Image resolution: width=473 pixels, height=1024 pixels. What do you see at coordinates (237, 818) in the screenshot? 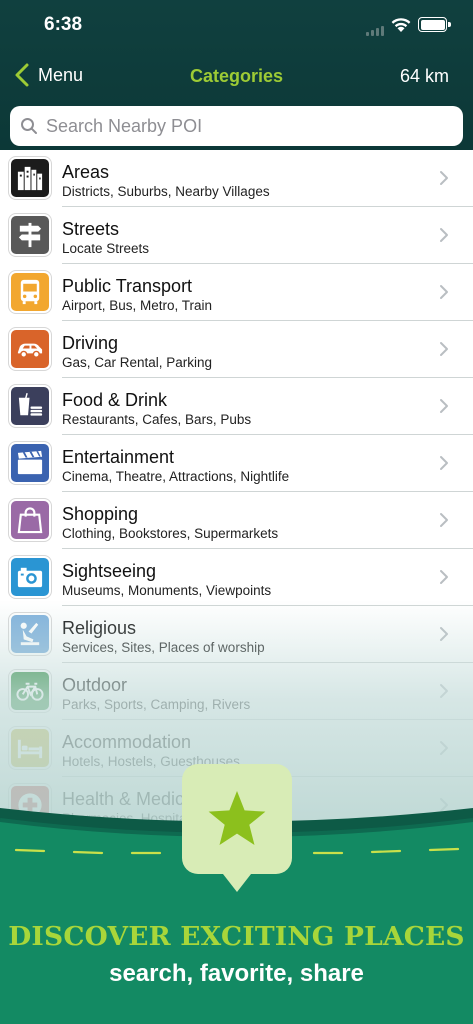
I see `star-icon` at bounding box center [237, 818].